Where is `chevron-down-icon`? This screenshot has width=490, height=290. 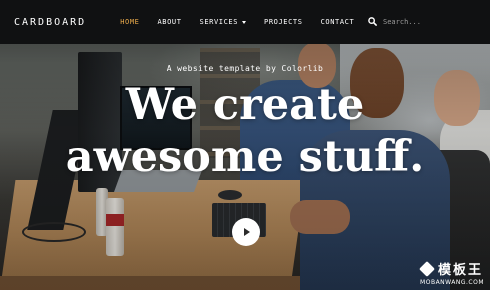
chevron-down-icon is located at coordinates (244, 22).